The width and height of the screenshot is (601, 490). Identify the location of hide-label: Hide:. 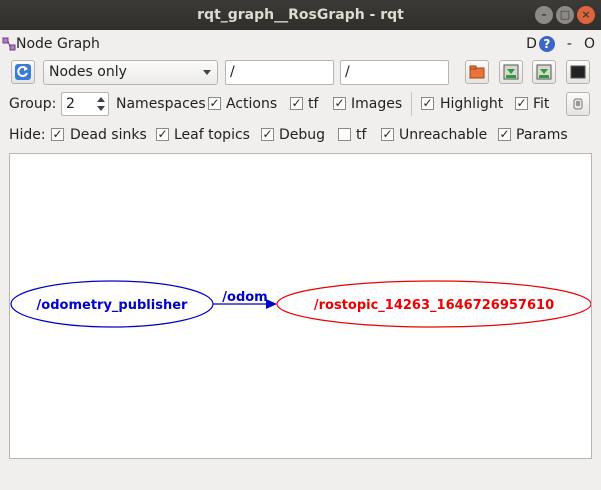
(27, 135).